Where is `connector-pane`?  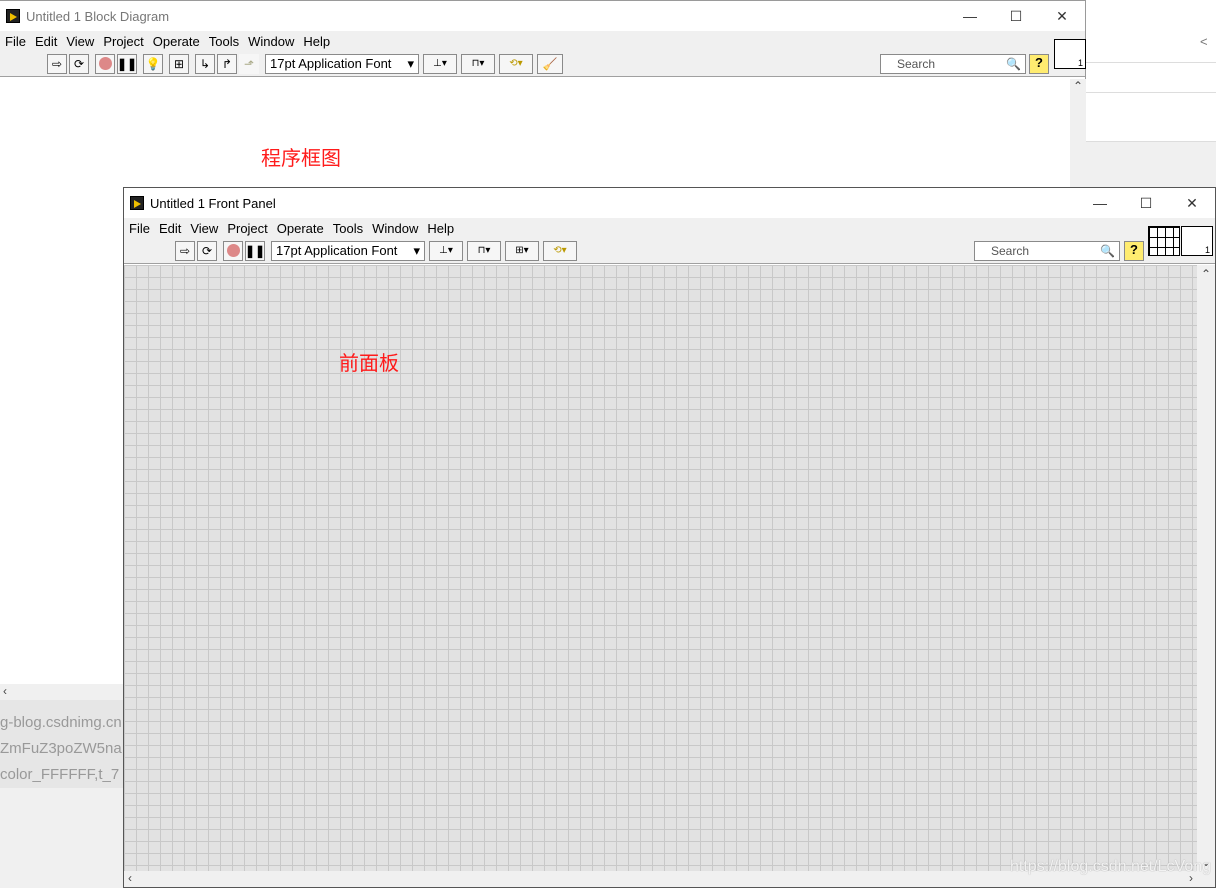 connector-pane is located at coordinates (1164, 241).